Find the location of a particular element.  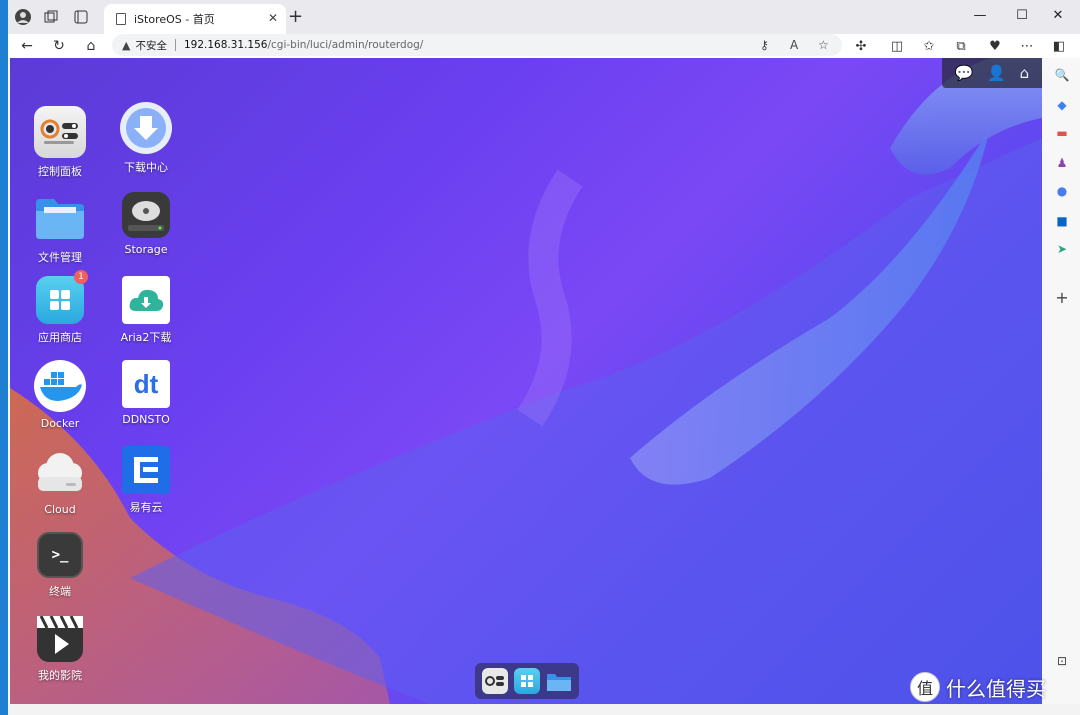

taskbar-dock is located at coordinates (527, 681).